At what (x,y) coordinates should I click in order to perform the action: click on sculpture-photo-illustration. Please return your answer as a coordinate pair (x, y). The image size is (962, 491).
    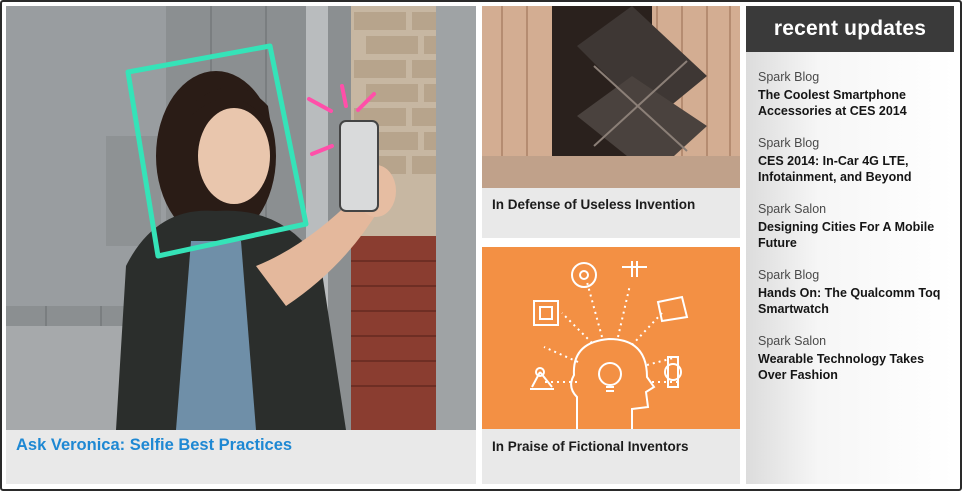
    Looking at the image, I should click on (611, 97).